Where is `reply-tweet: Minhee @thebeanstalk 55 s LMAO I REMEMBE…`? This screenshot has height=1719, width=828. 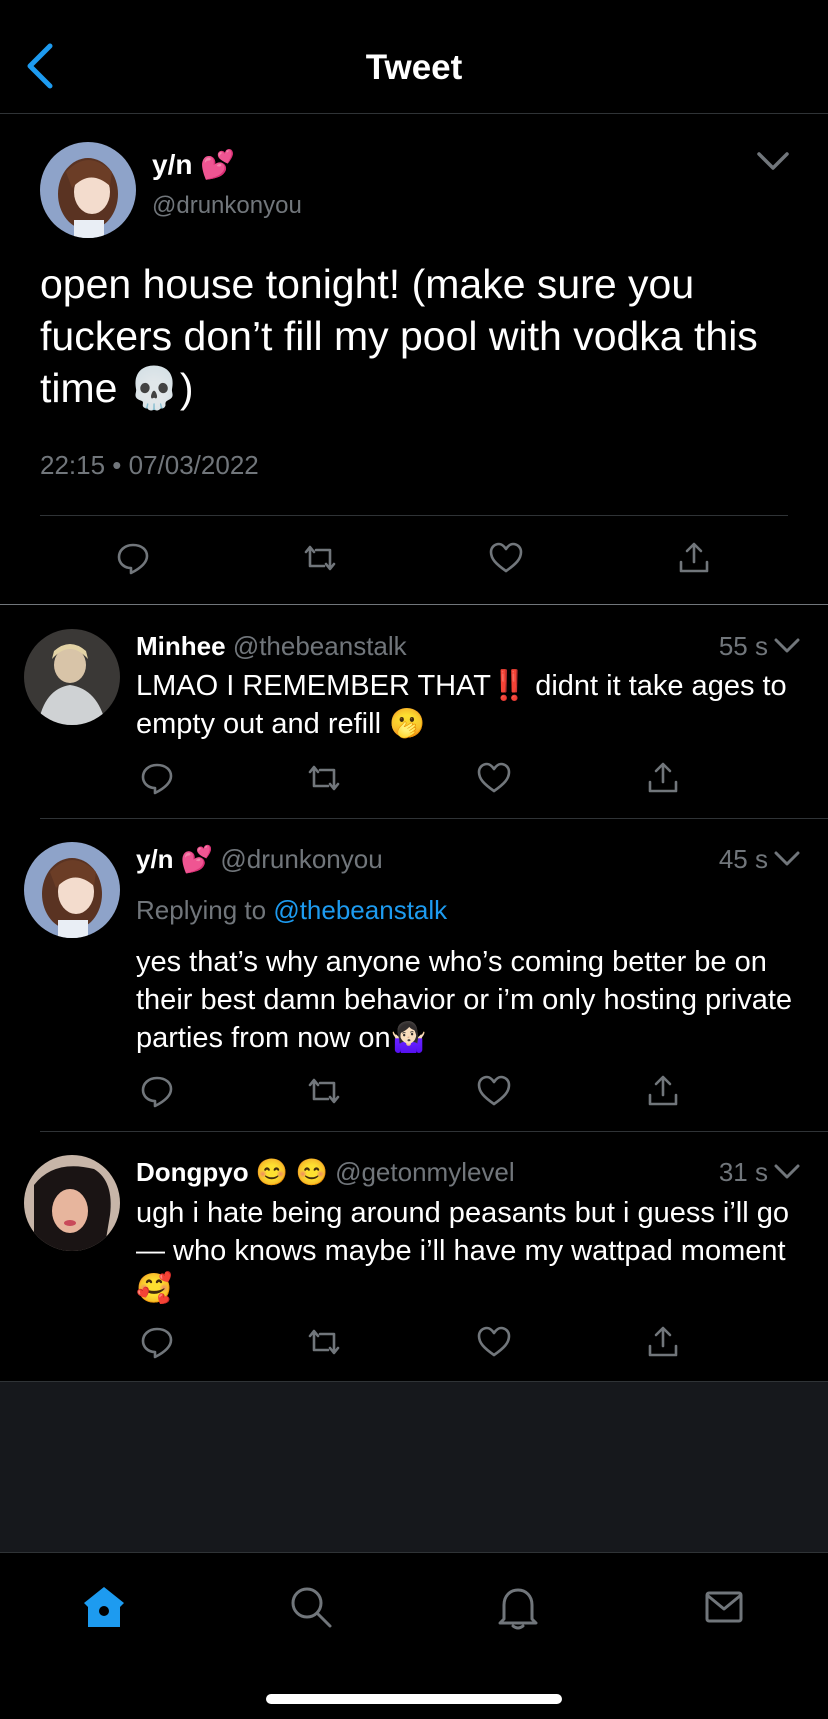 reply-tweet: Minhee @thebeanstalk 55 s LMAO I REMEMBE… is located at coordinates (414, 711).